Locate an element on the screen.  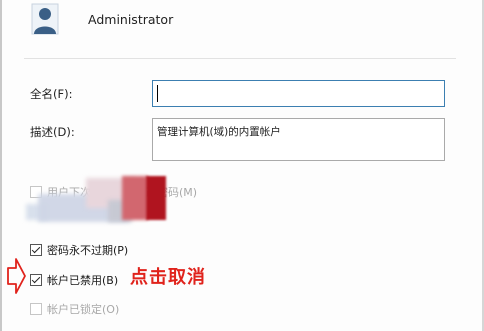
window-border-left is located at coordinates (1, 165).